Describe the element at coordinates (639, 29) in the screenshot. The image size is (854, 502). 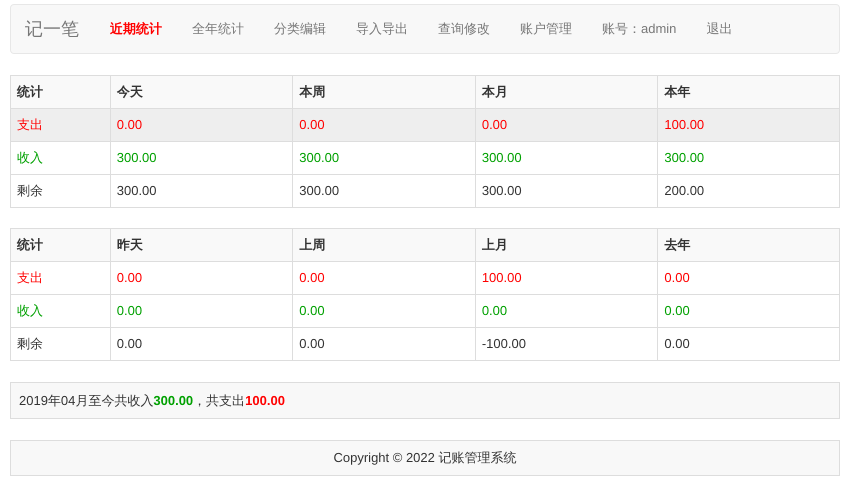
I see `nav-link: 账号：admin` at that location.